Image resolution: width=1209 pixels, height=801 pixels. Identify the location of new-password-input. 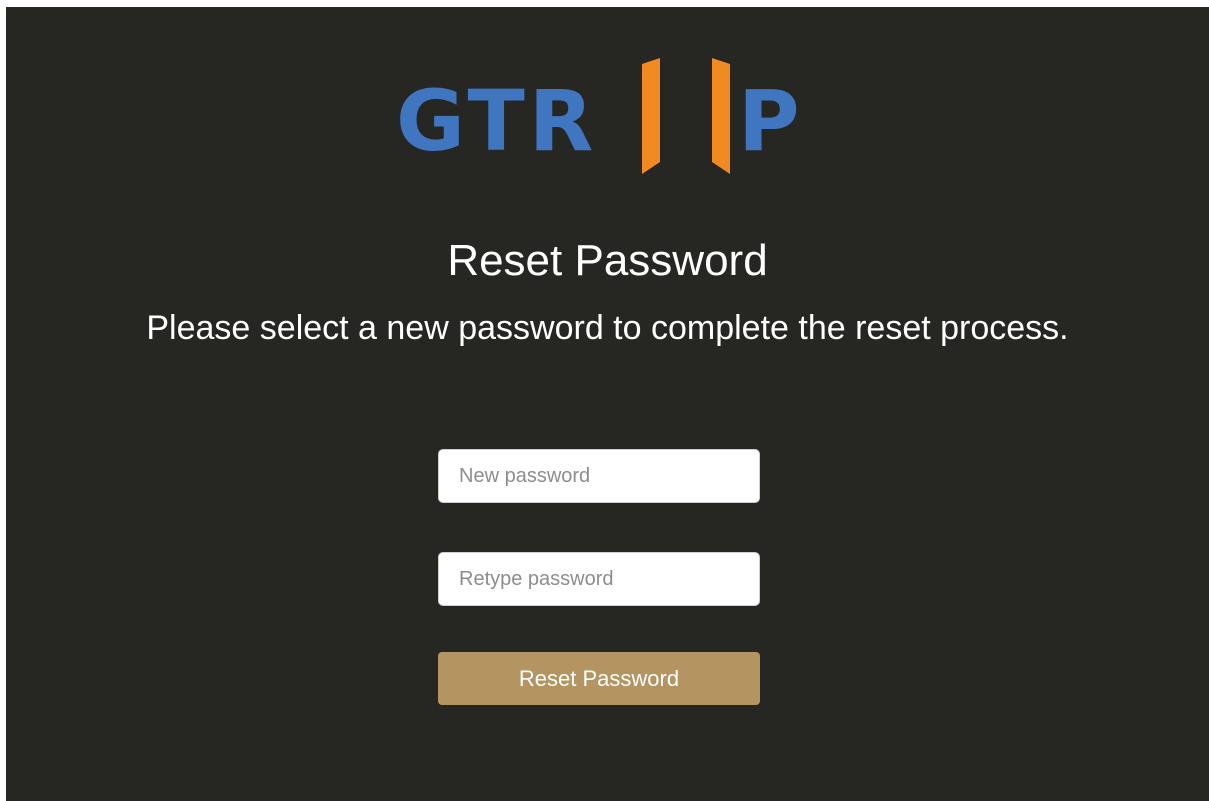
(599, 476).